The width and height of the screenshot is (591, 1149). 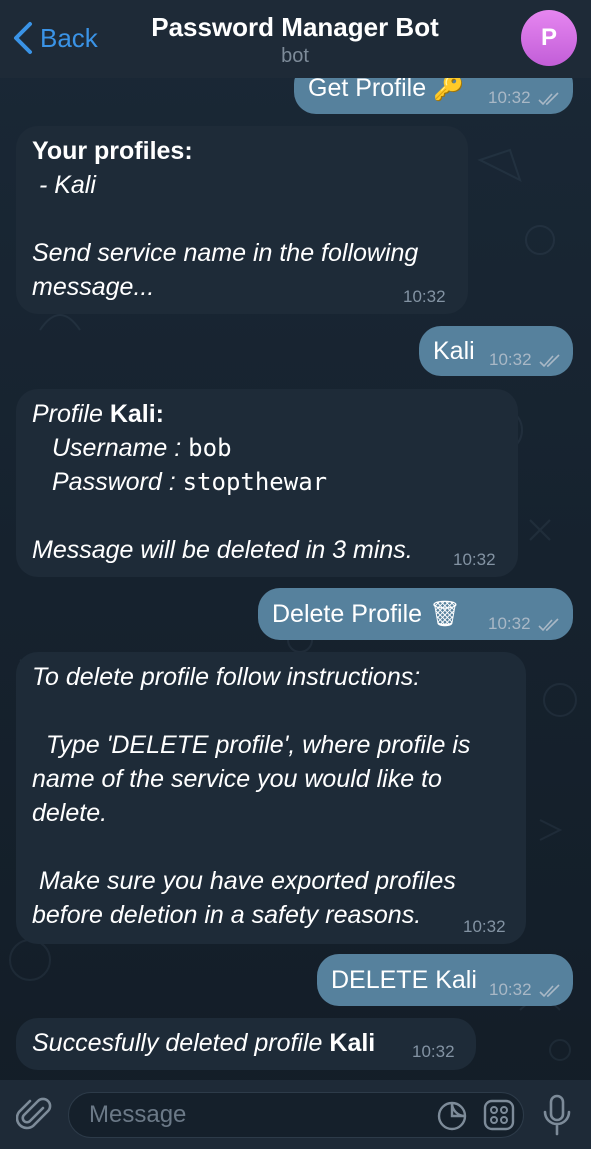 I want to click on username-label: Username :, so click(x=120, y=448).